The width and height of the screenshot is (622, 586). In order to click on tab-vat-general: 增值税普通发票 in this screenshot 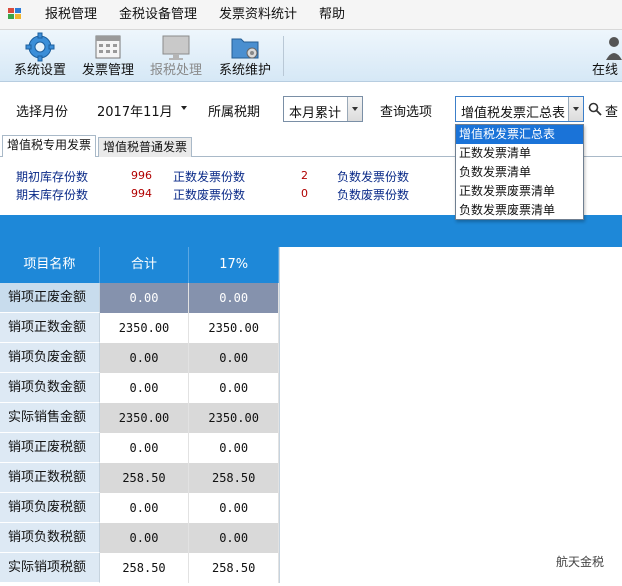, I will do `click(145, 147)`.